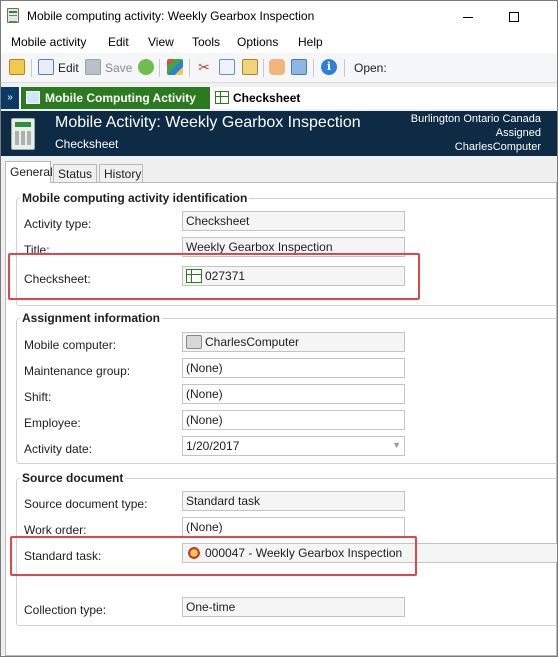 The image size is (558, 657). I want to click on standard-task-label: Standard task:, so click(63, 556).